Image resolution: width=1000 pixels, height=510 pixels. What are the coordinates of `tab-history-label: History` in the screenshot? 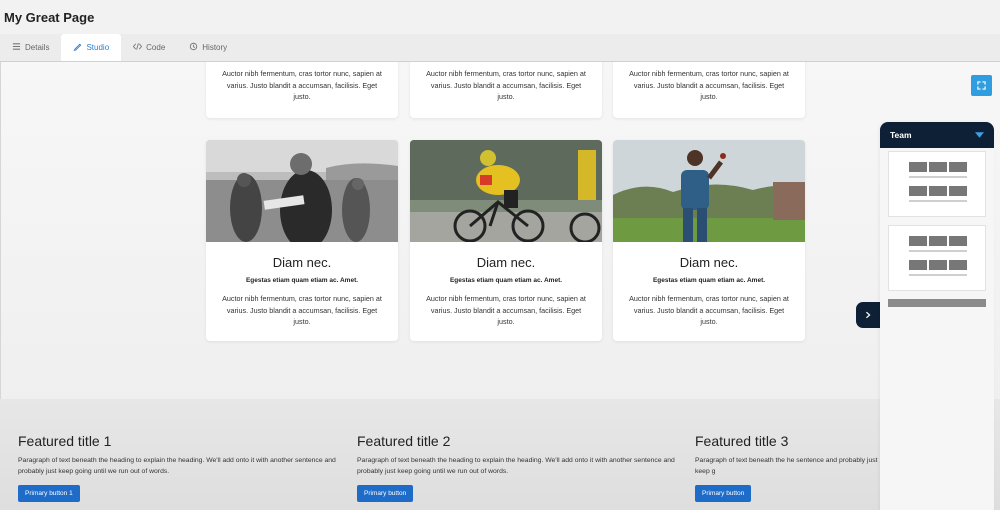 It's located at (215, 47).